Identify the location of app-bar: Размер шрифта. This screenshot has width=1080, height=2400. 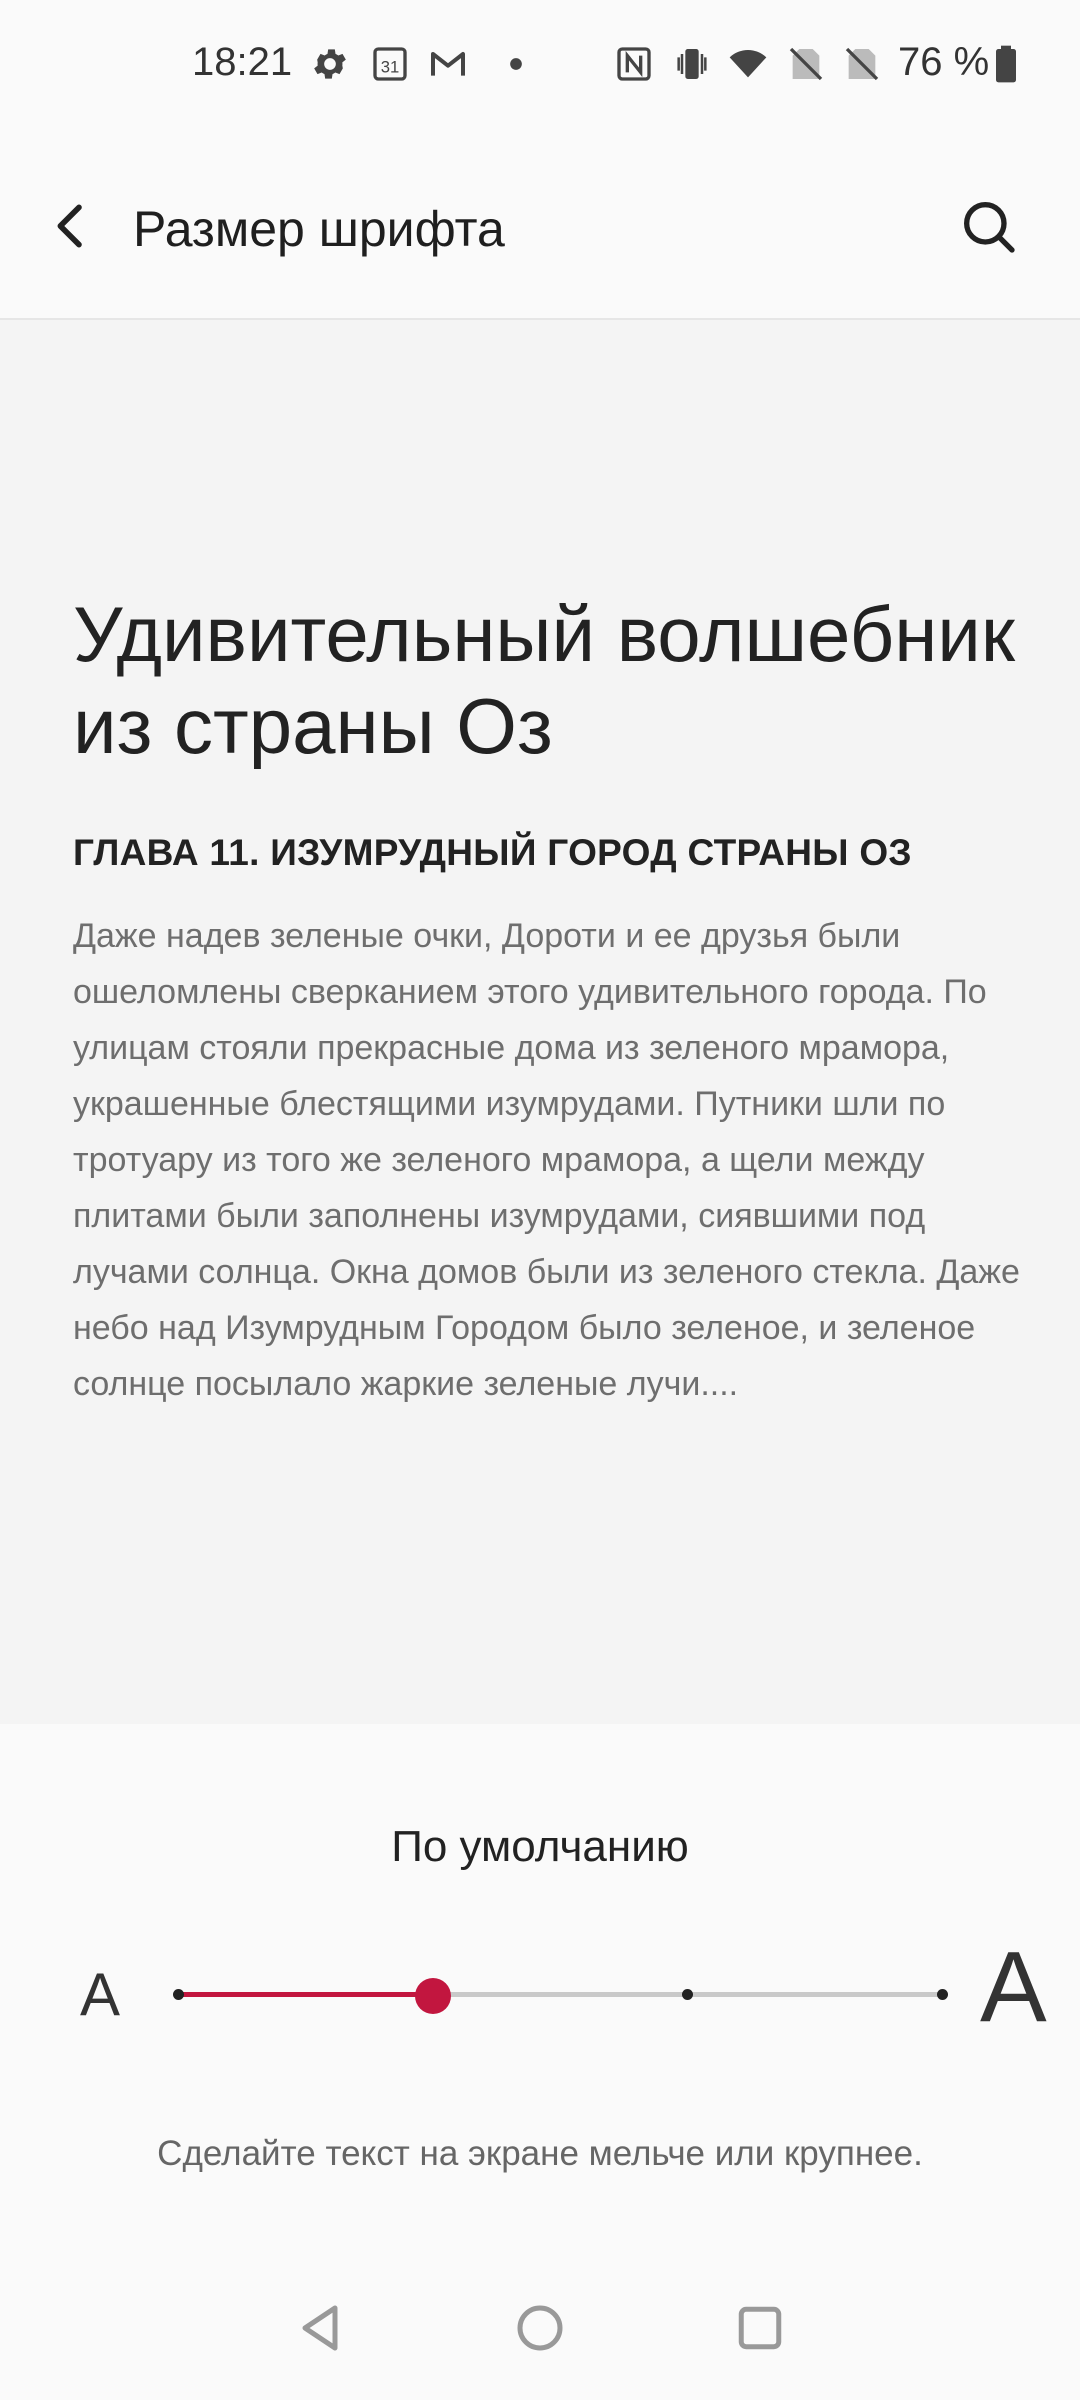
(540, 225).